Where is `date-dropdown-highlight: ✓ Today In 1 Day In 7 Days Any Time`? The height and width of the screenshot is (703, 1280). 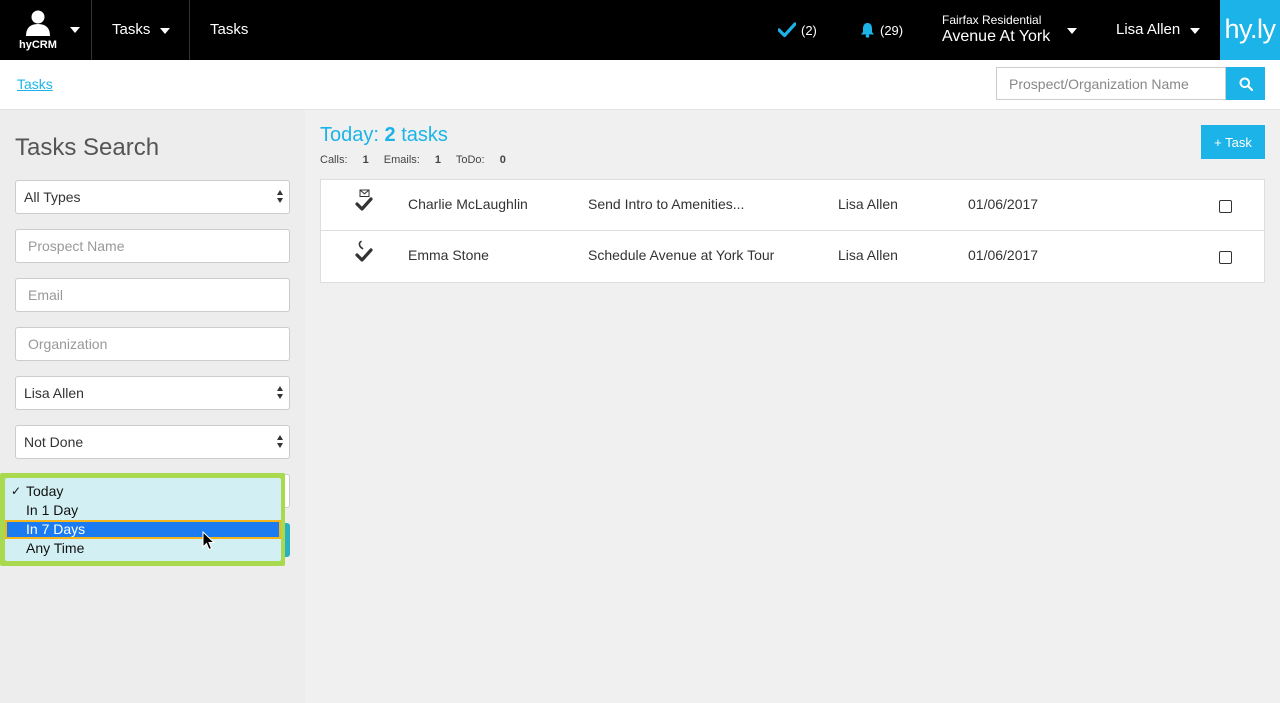
date-dropdown-highlight: ✓ Today In 1 Day In 7 Days Any Time is located at coordinates (142, 519).